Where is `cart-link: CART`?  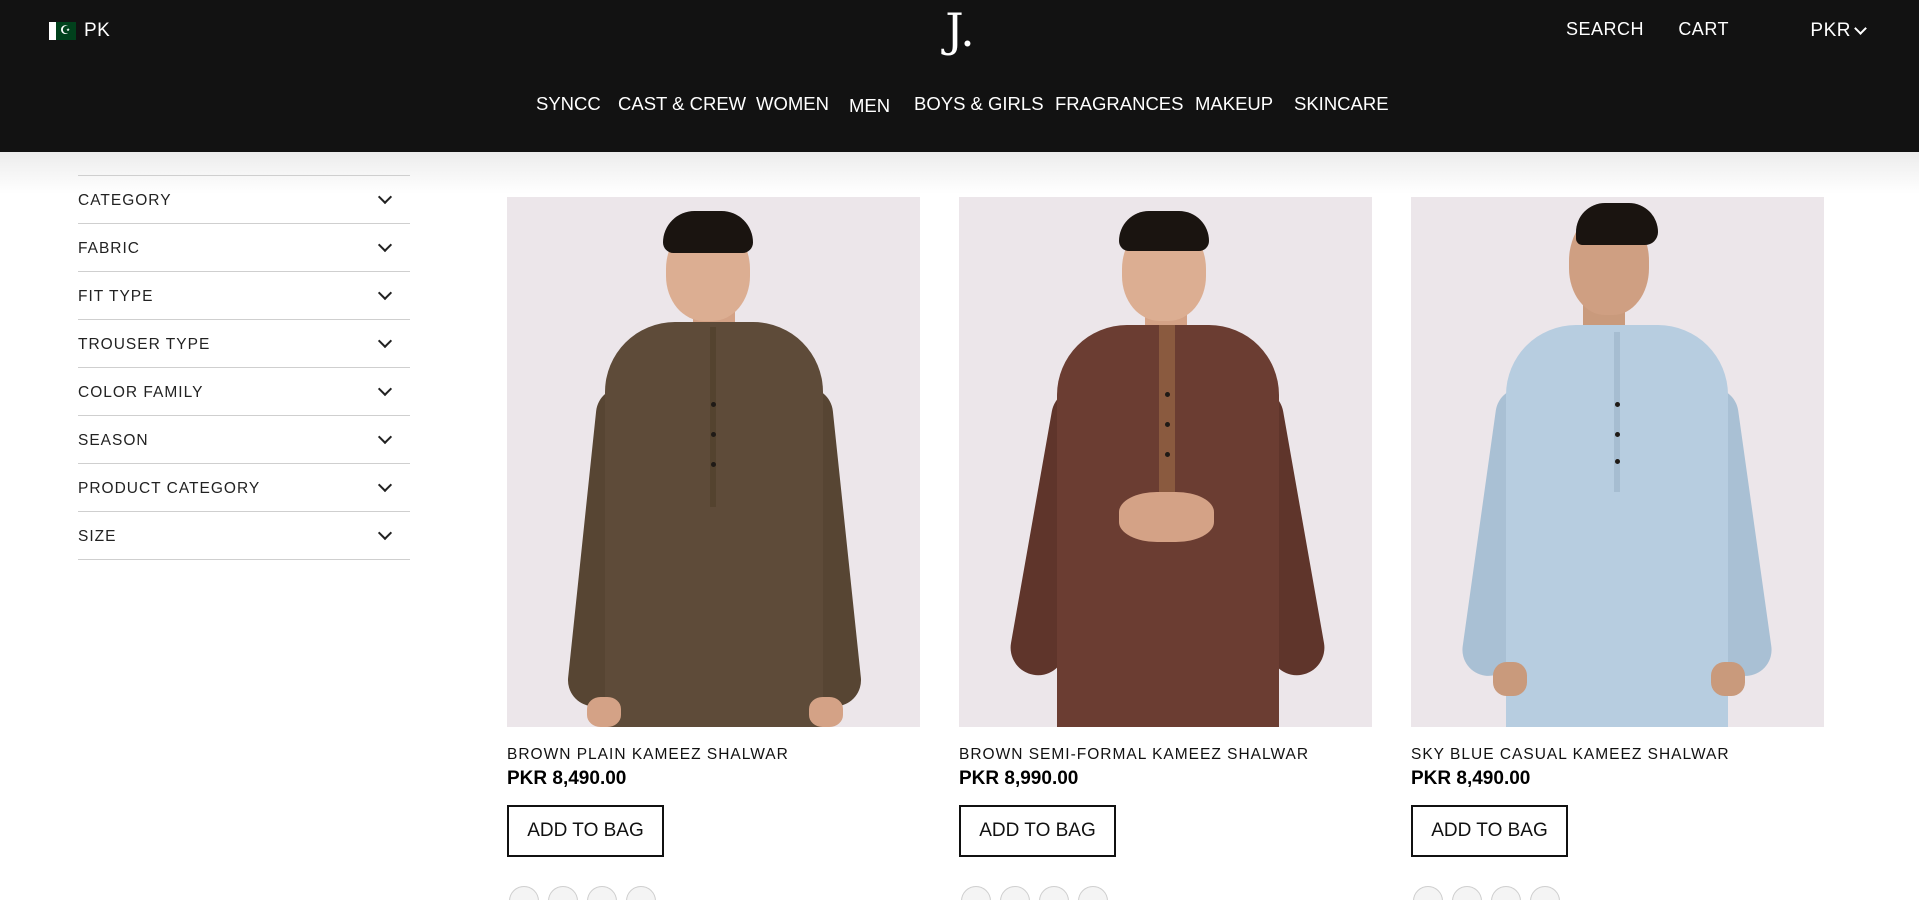
cart-link: CART is located at coordinates (1703, 29).